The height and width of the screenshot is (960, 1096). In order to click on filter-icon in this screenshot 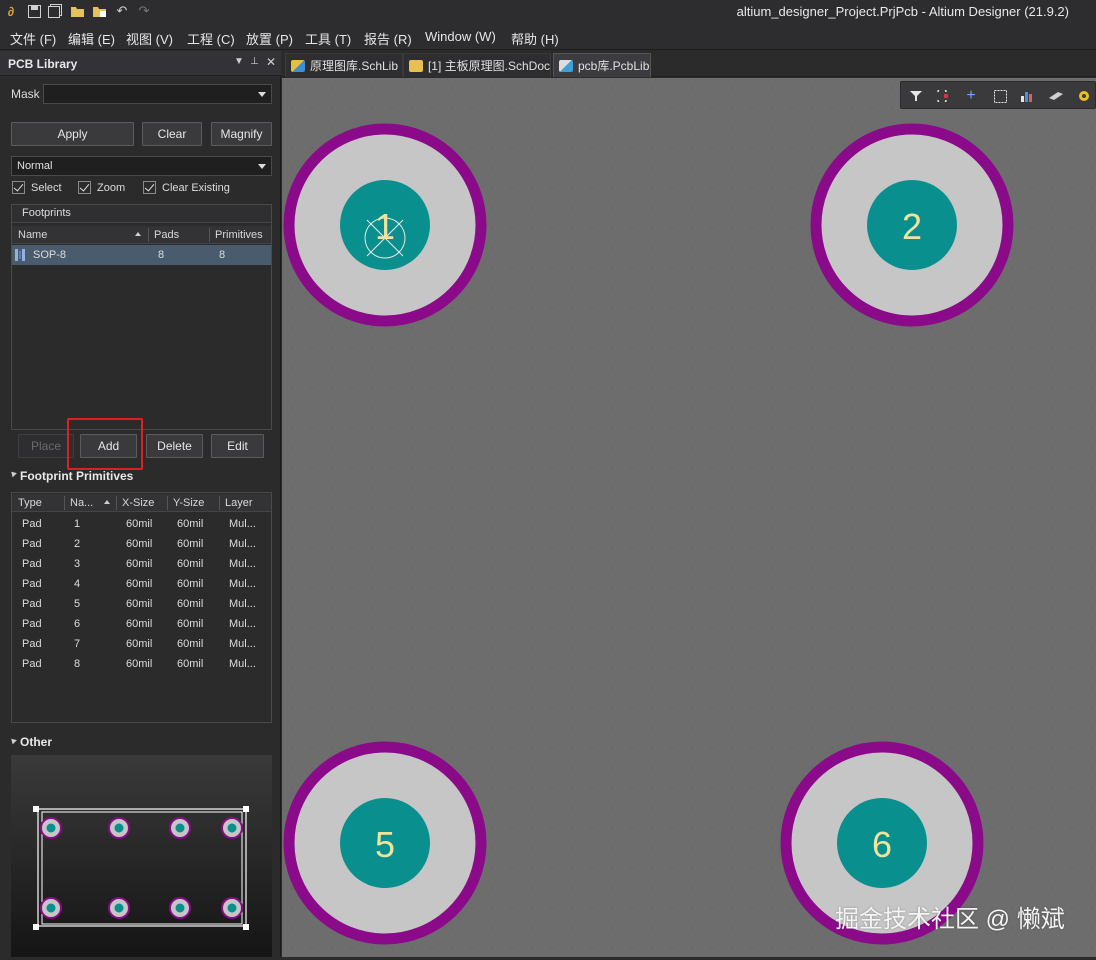, I will do `click(916, 96)`.